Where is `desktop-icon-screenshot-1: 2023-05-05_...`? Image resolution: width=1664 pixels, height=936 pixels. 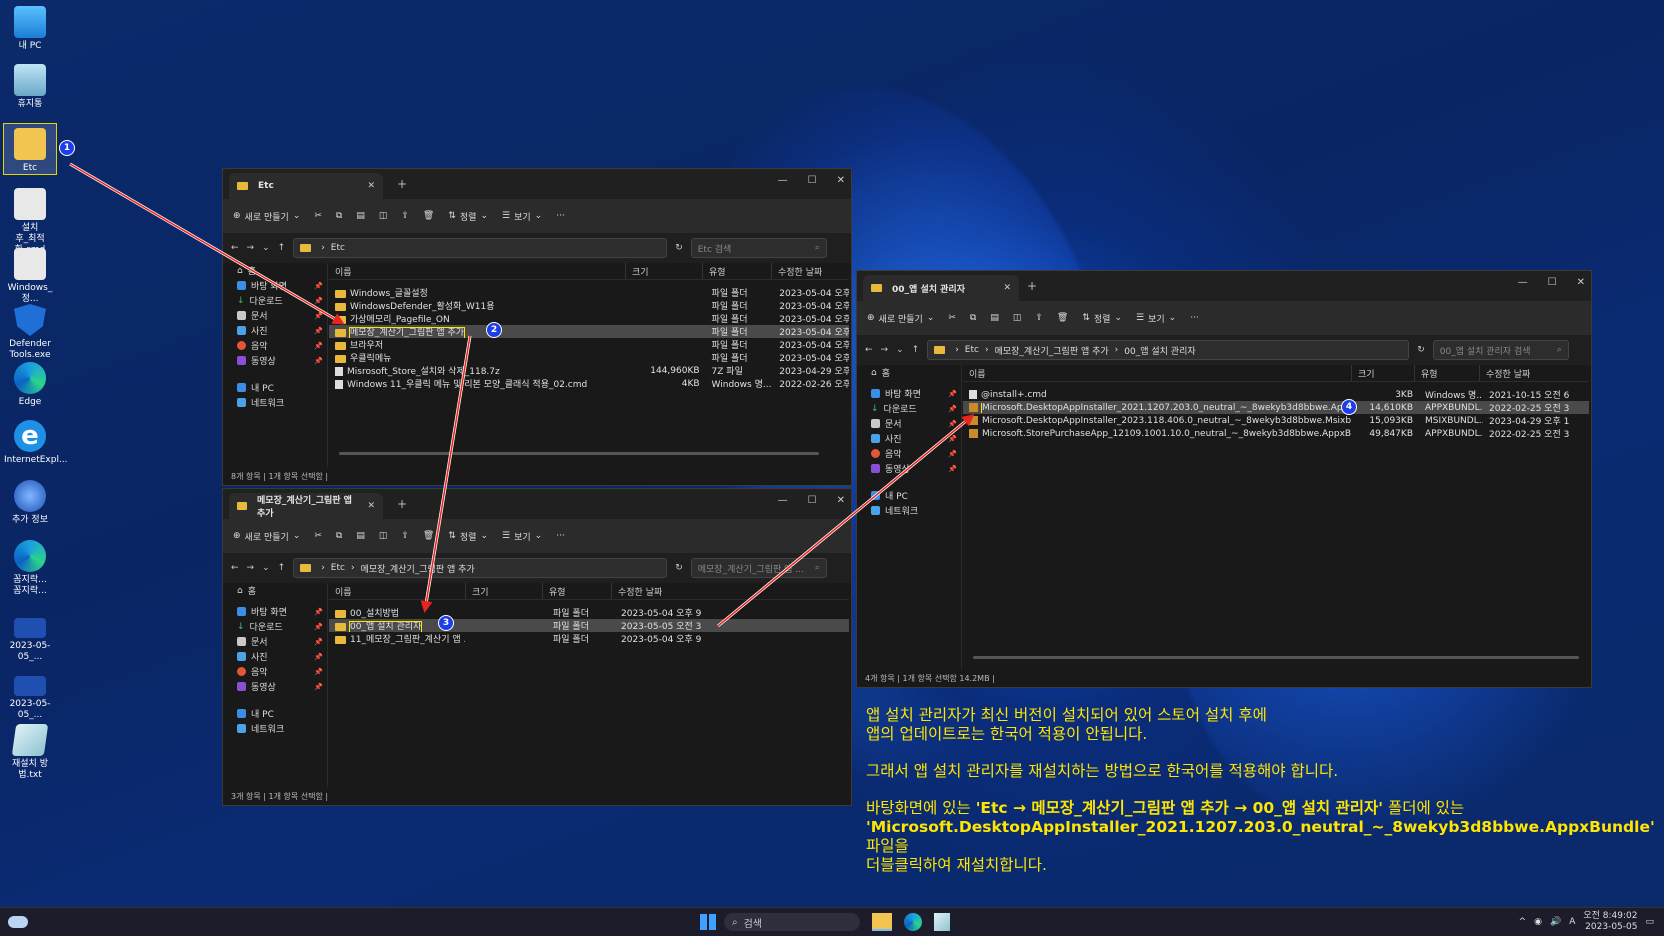
desktop-icon-screenshot-1: 2023-05-05_... is located at coordinates (30, 636).